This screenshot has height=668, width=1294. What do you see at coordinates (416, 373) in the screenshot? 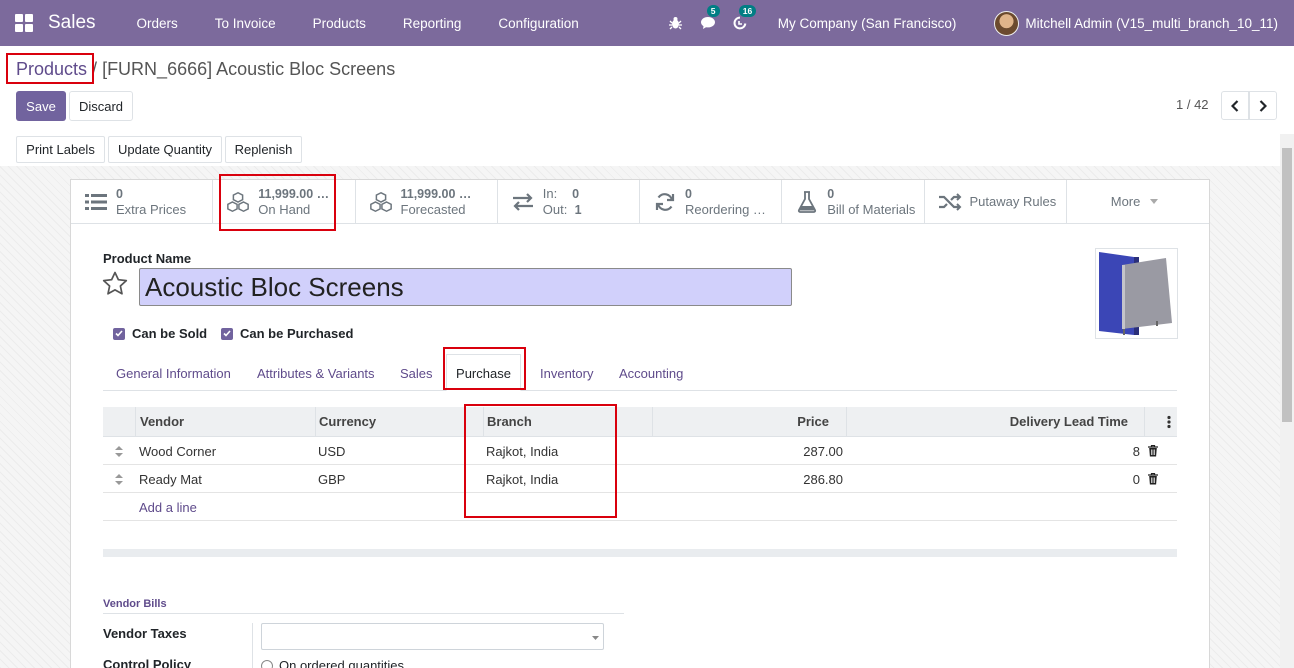
I see `tab-sales: Sales` at bounding box center [416, 373].